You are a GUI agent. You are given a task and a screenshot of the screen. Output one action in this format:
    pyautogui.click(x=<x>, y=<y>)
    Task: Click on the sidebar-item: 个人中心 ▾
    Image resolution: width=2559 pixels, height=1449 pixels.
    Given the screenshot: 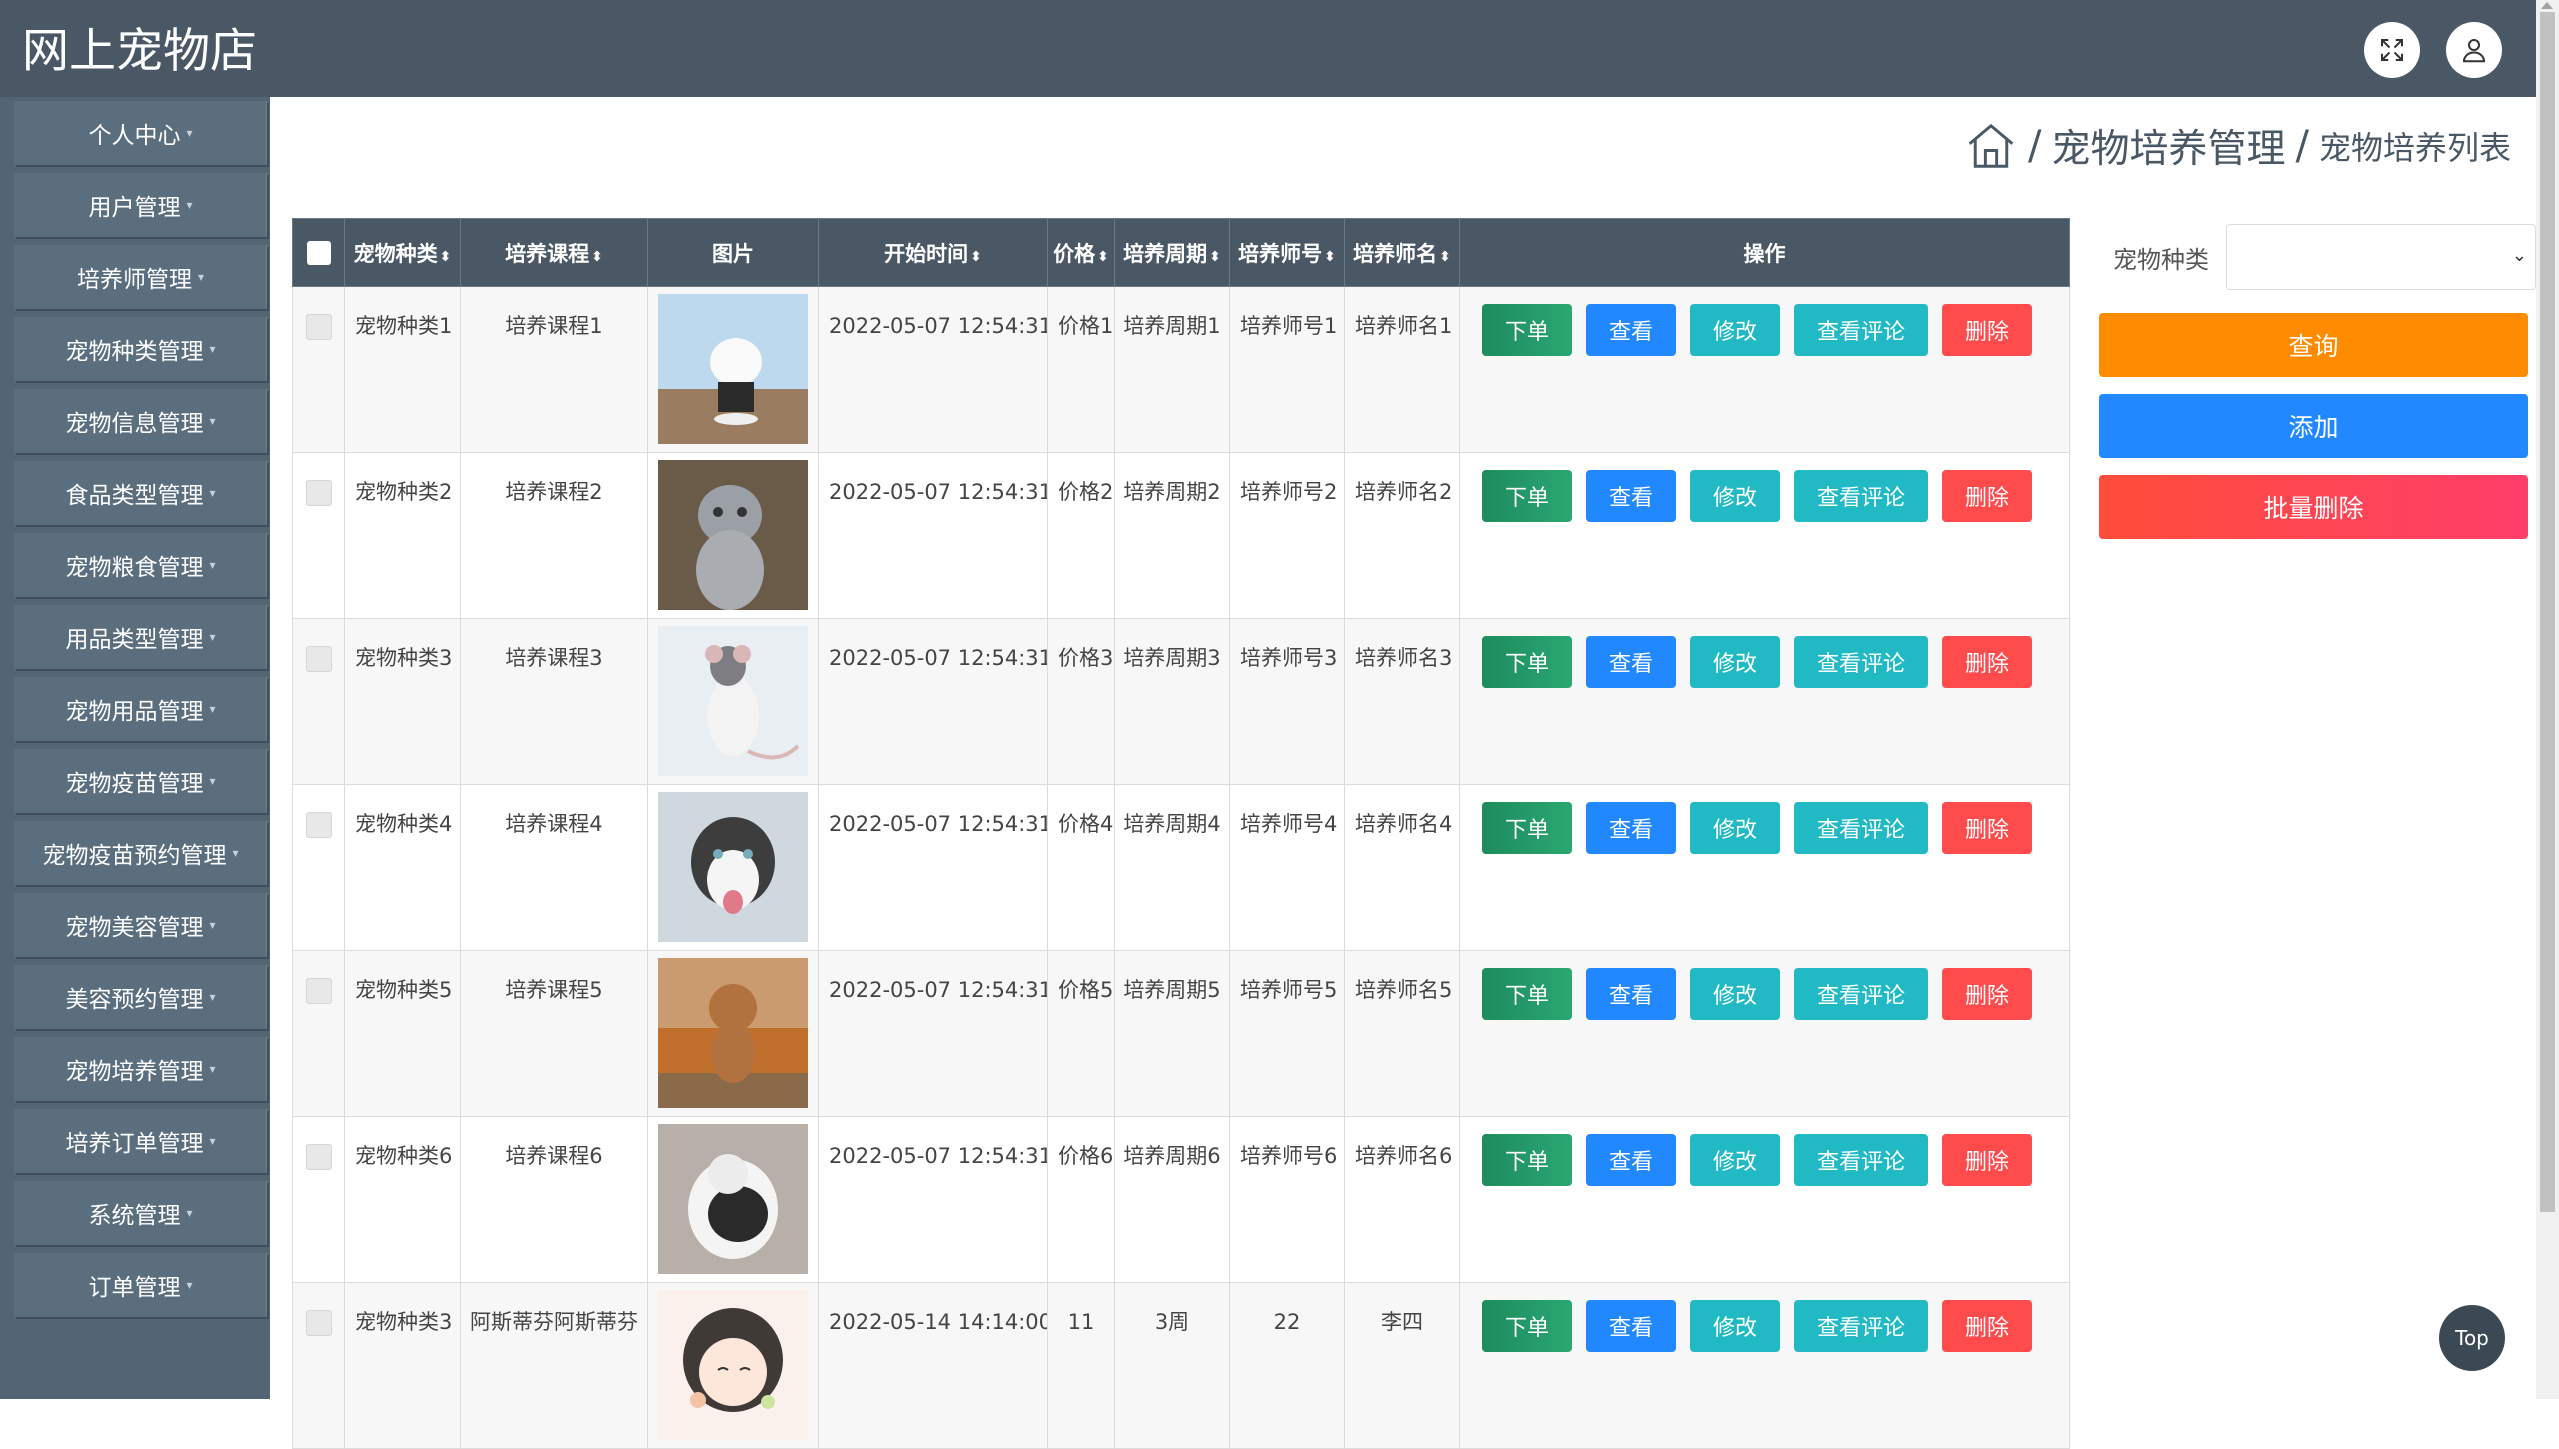 What is the action you would take?
    pyautogui.click(x=140, y=133)
    